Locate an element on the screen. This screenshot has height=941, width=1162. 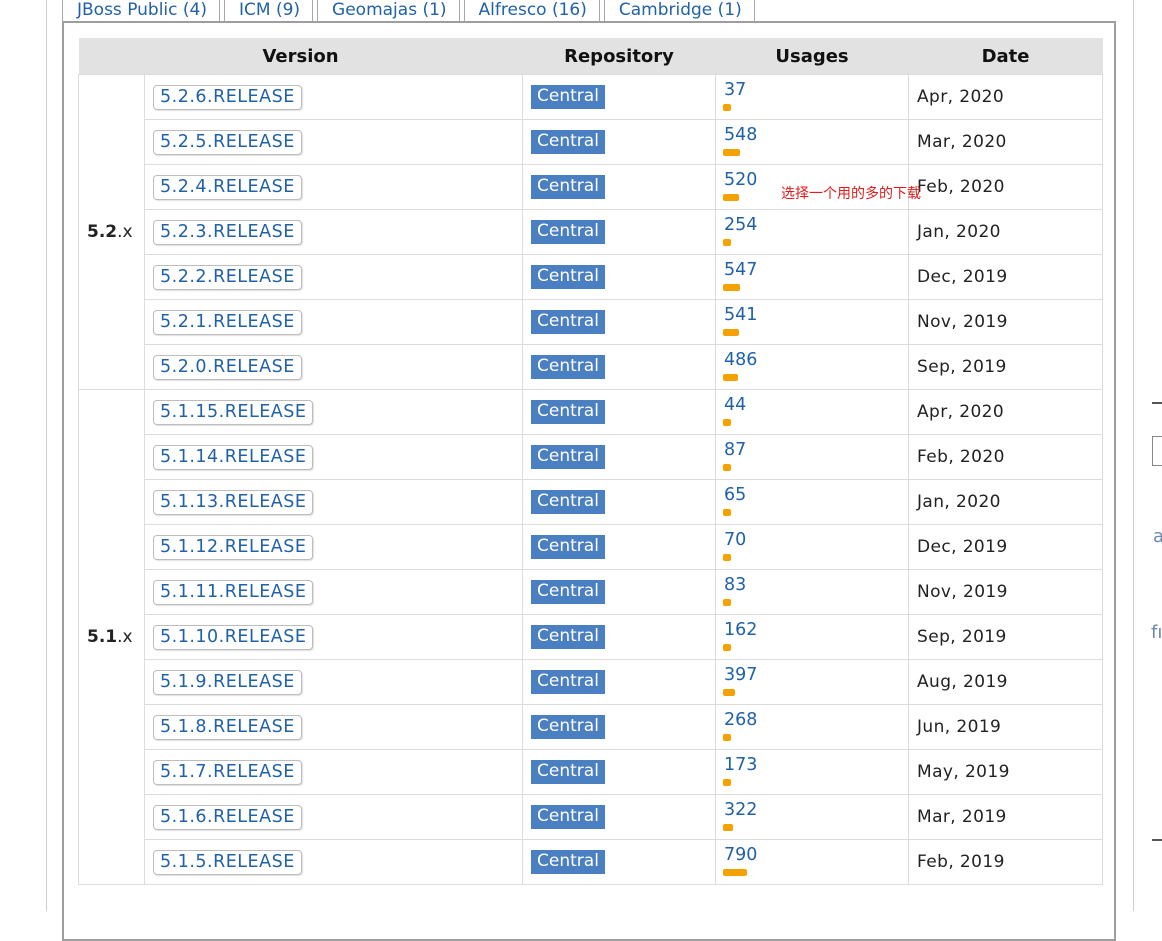
table-row: 5.1.9.RELEASE Central 397 Aug, 2019 is located at coordinates (591, 682).